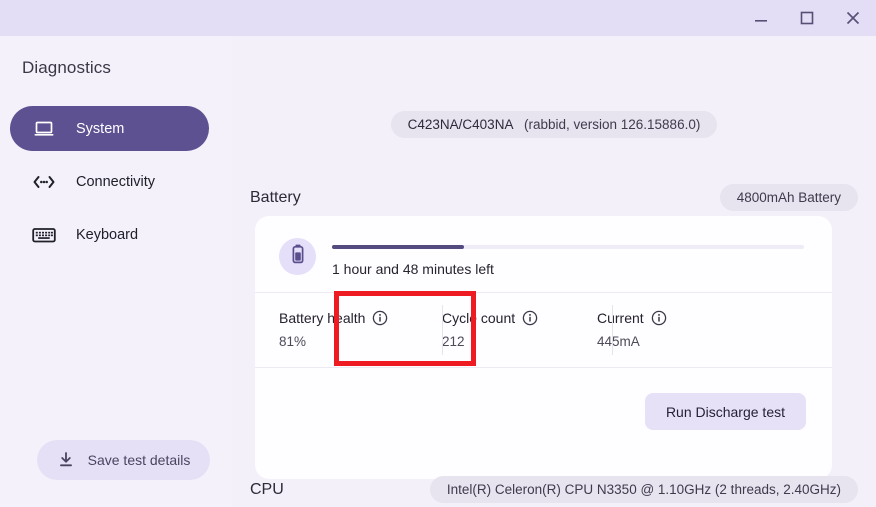  What do you see at coordinates (568, 261) in the screenshot?
I see `battery-progress: 1 hour and 48 minutes left` at bounding box center [568, 261].